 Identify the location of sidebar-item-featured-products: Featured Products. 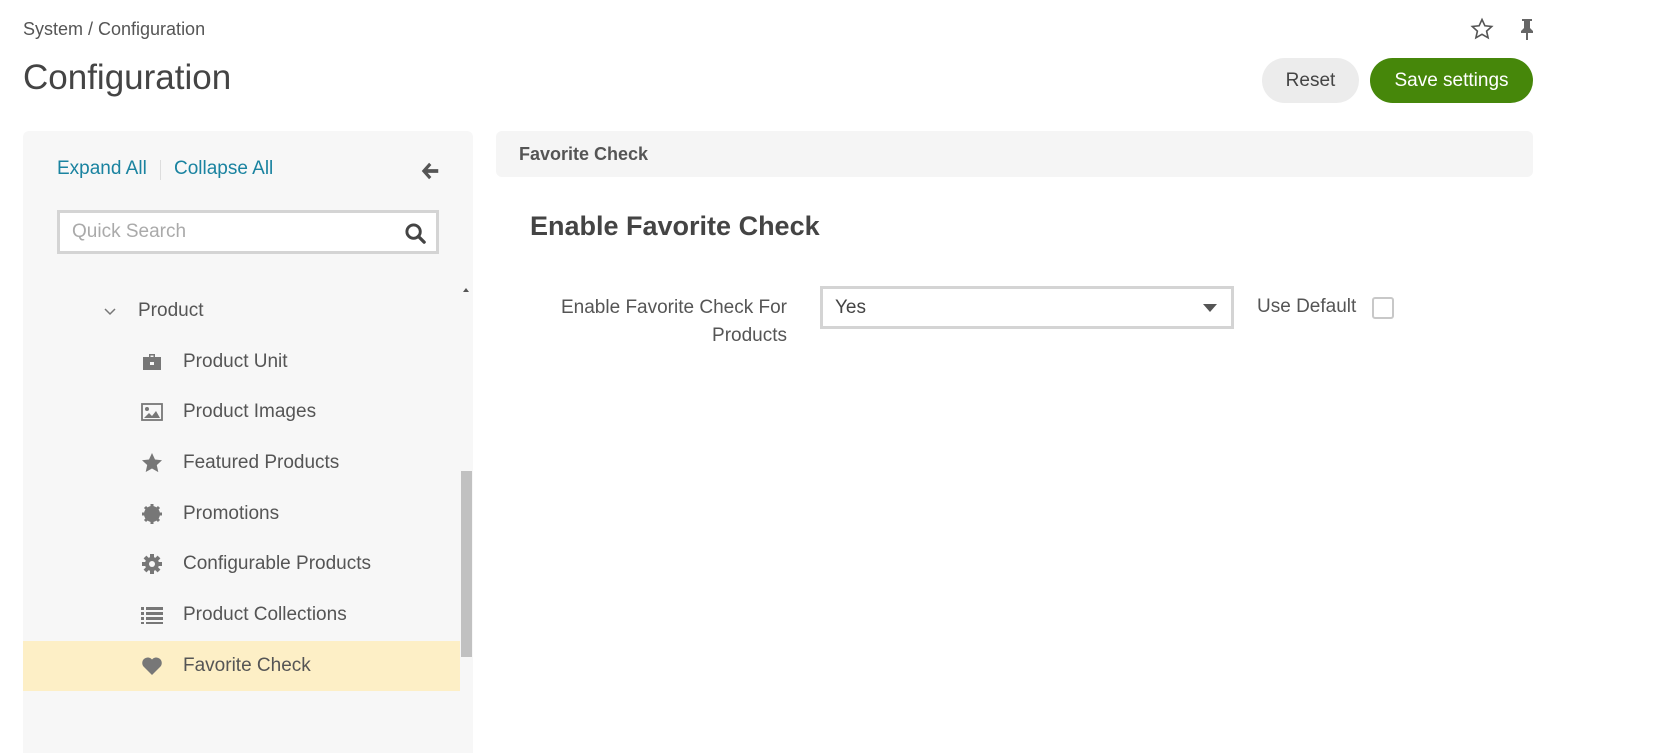
(241, 463).